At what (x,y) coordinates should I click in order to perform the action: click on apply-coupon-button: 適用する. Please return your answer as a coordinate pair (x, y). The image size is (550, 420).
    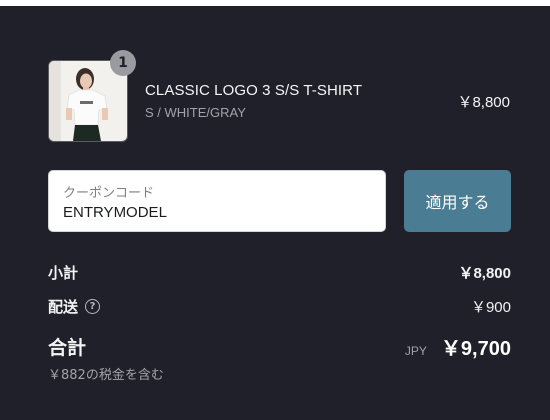
    Looking at the image, I should click on (457, 201).